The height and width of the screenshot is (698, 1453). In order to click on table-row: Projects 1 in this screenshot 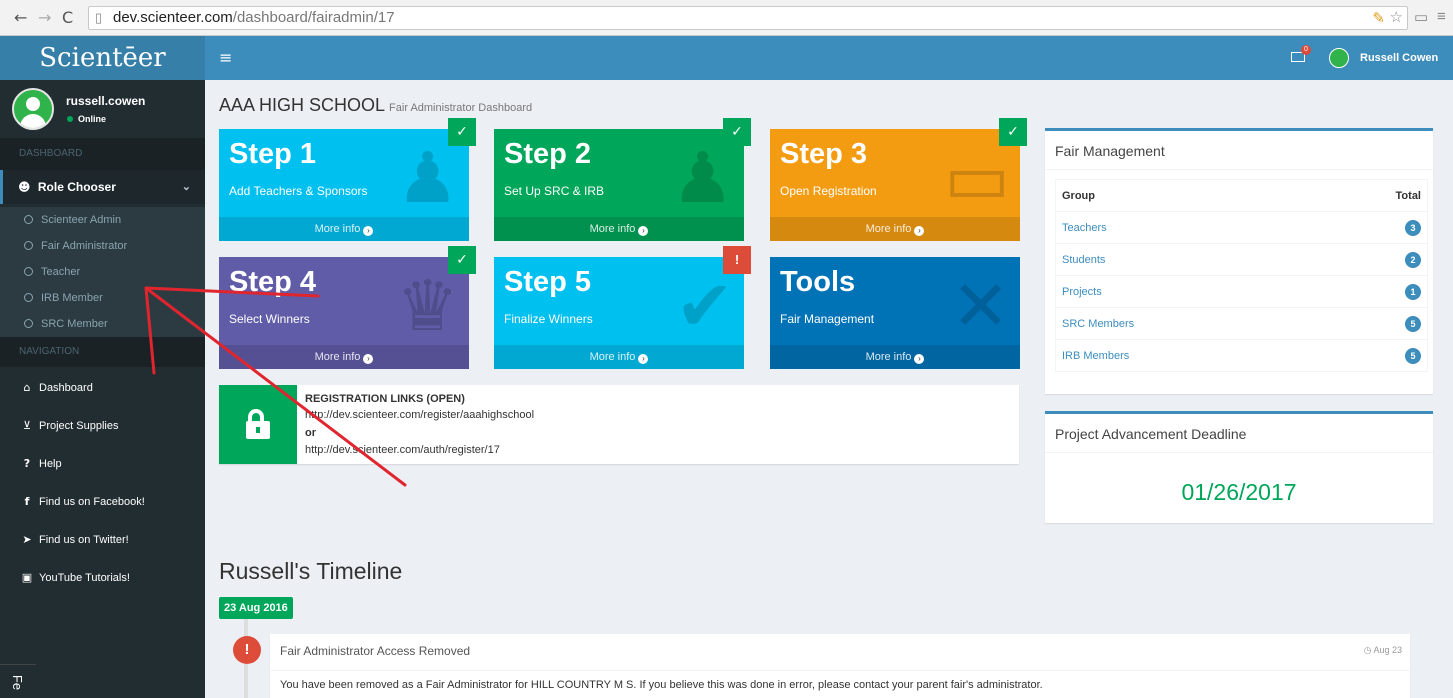, I will do `click(1241, 291)`.